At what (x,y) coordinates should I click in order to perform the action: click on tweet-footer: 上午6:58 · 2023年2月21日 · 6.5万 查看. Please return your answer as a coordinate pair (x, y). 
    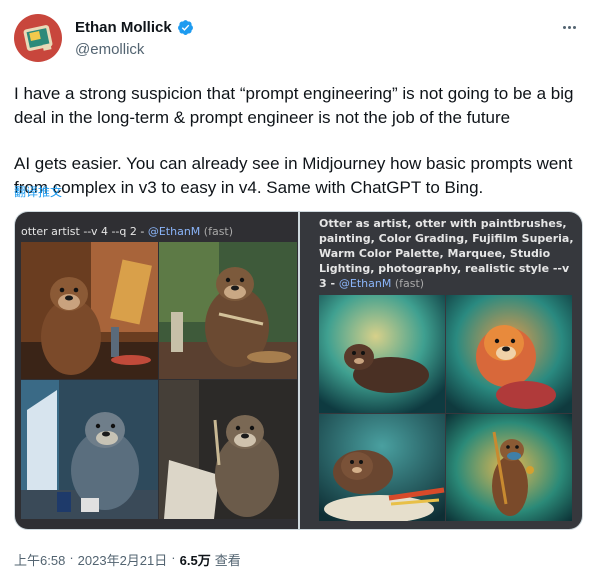
    Looking at the image, I should click on (127, 559).